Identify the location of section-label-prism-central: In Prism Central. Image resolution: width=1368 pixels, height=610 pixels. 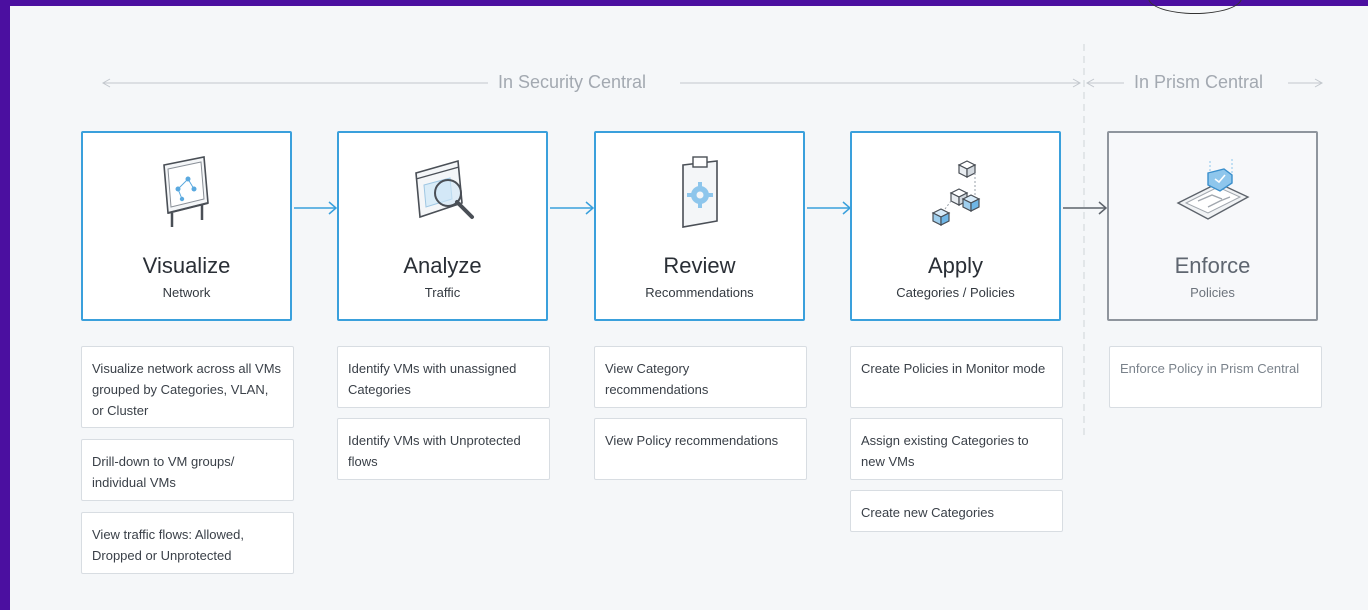
(1199, 82).